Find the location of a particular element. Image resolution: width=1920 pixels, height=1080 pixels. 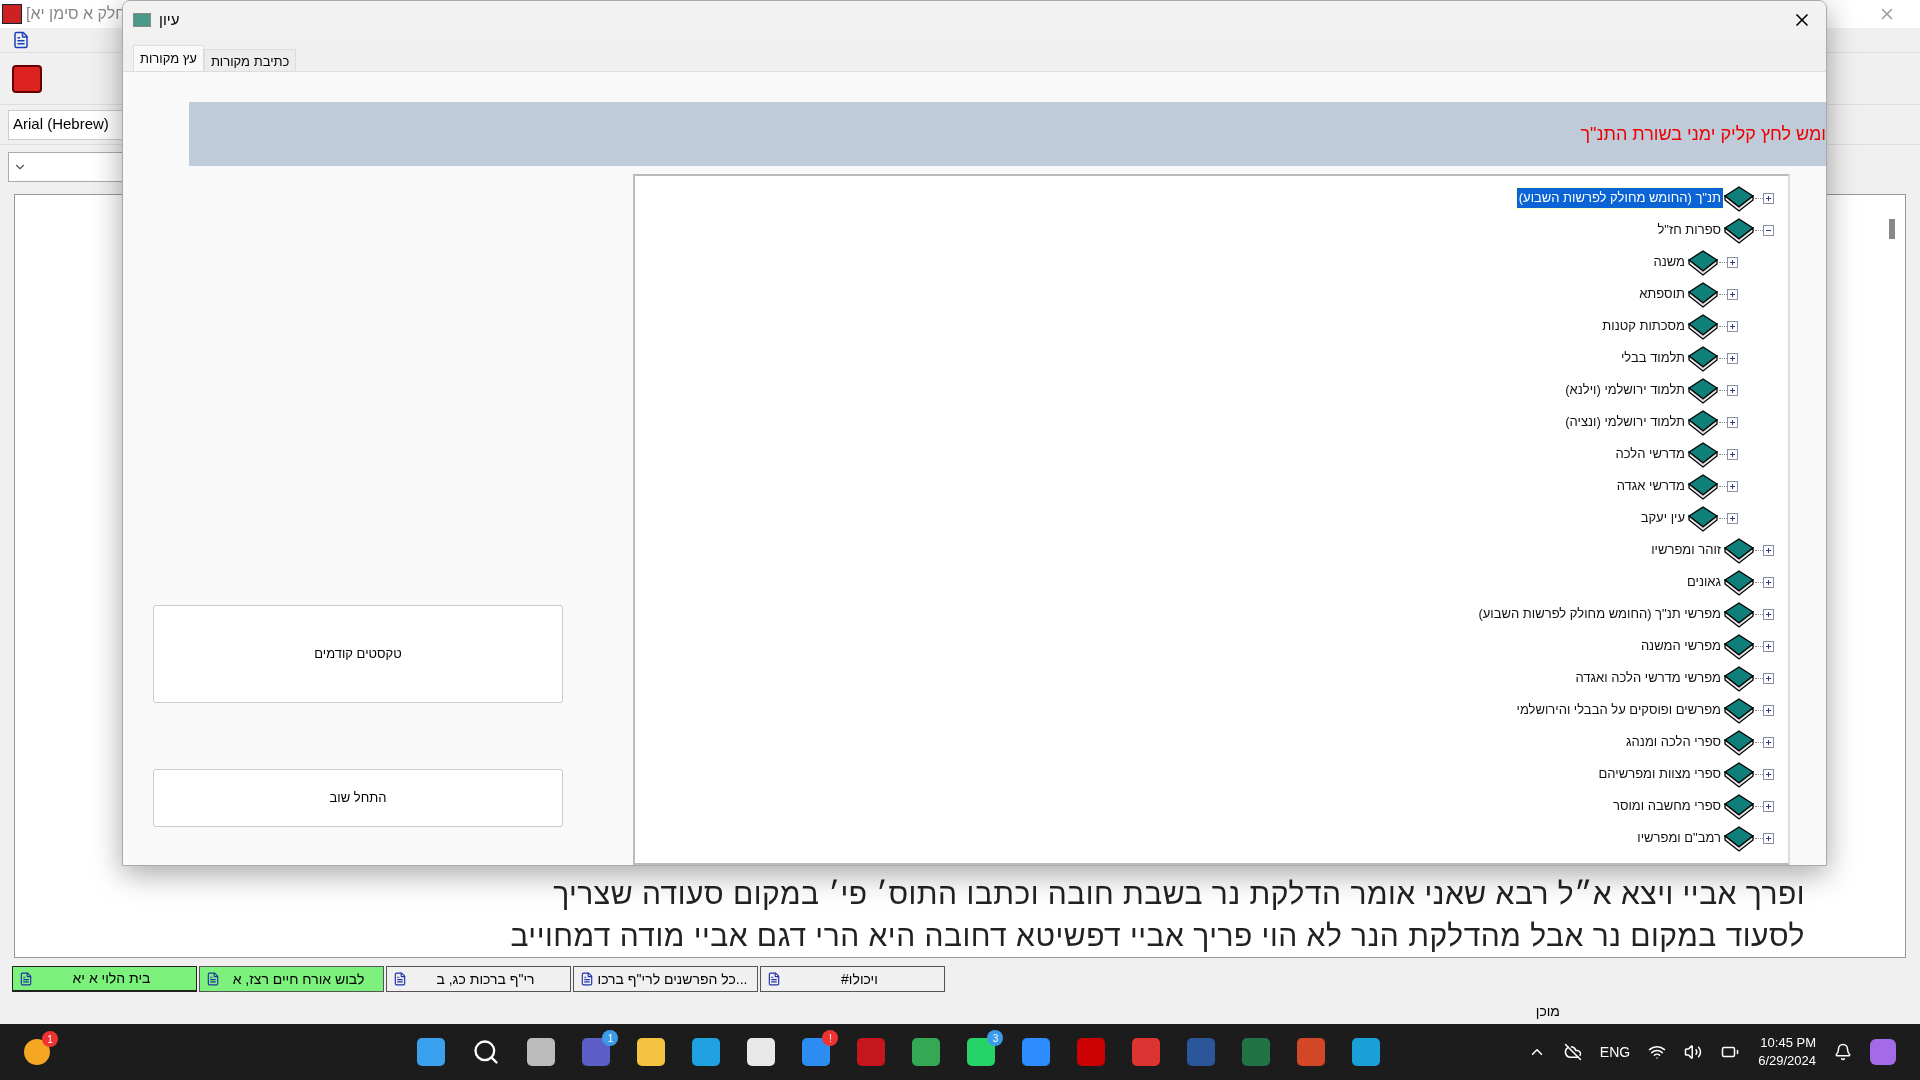

tree-item-label: ספרות חז"ל is located at coordinates (1689, 230).